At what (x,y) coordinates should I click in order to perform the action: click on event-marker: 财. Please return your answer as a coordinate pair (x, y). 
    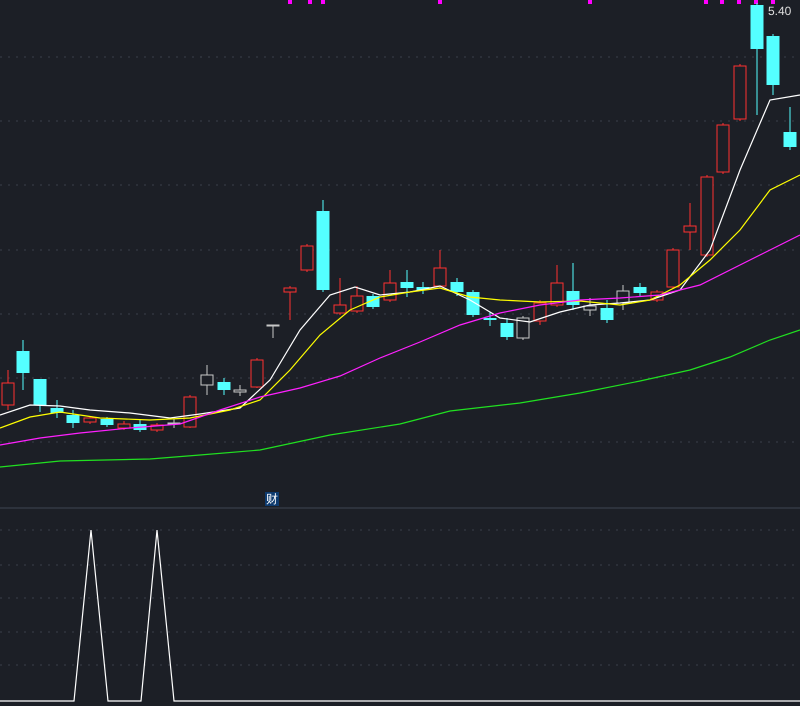
    Looking at the image, I should click on (272, 499).